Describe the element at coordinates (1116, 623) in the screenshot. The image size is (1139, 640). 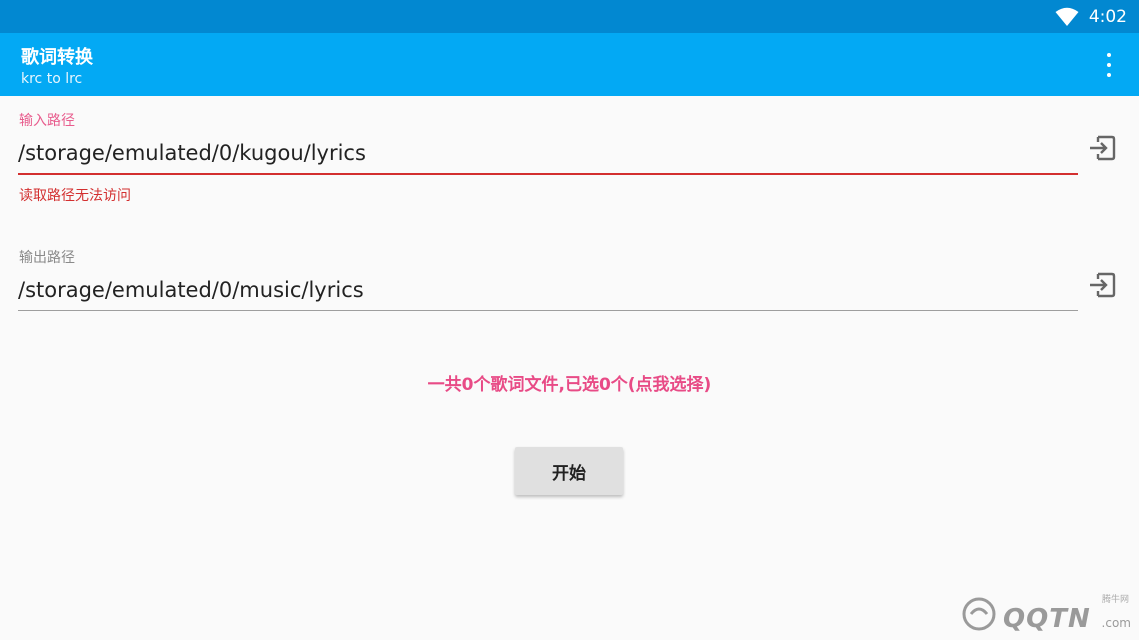
I see `watermark-suffix: .com` at that location.